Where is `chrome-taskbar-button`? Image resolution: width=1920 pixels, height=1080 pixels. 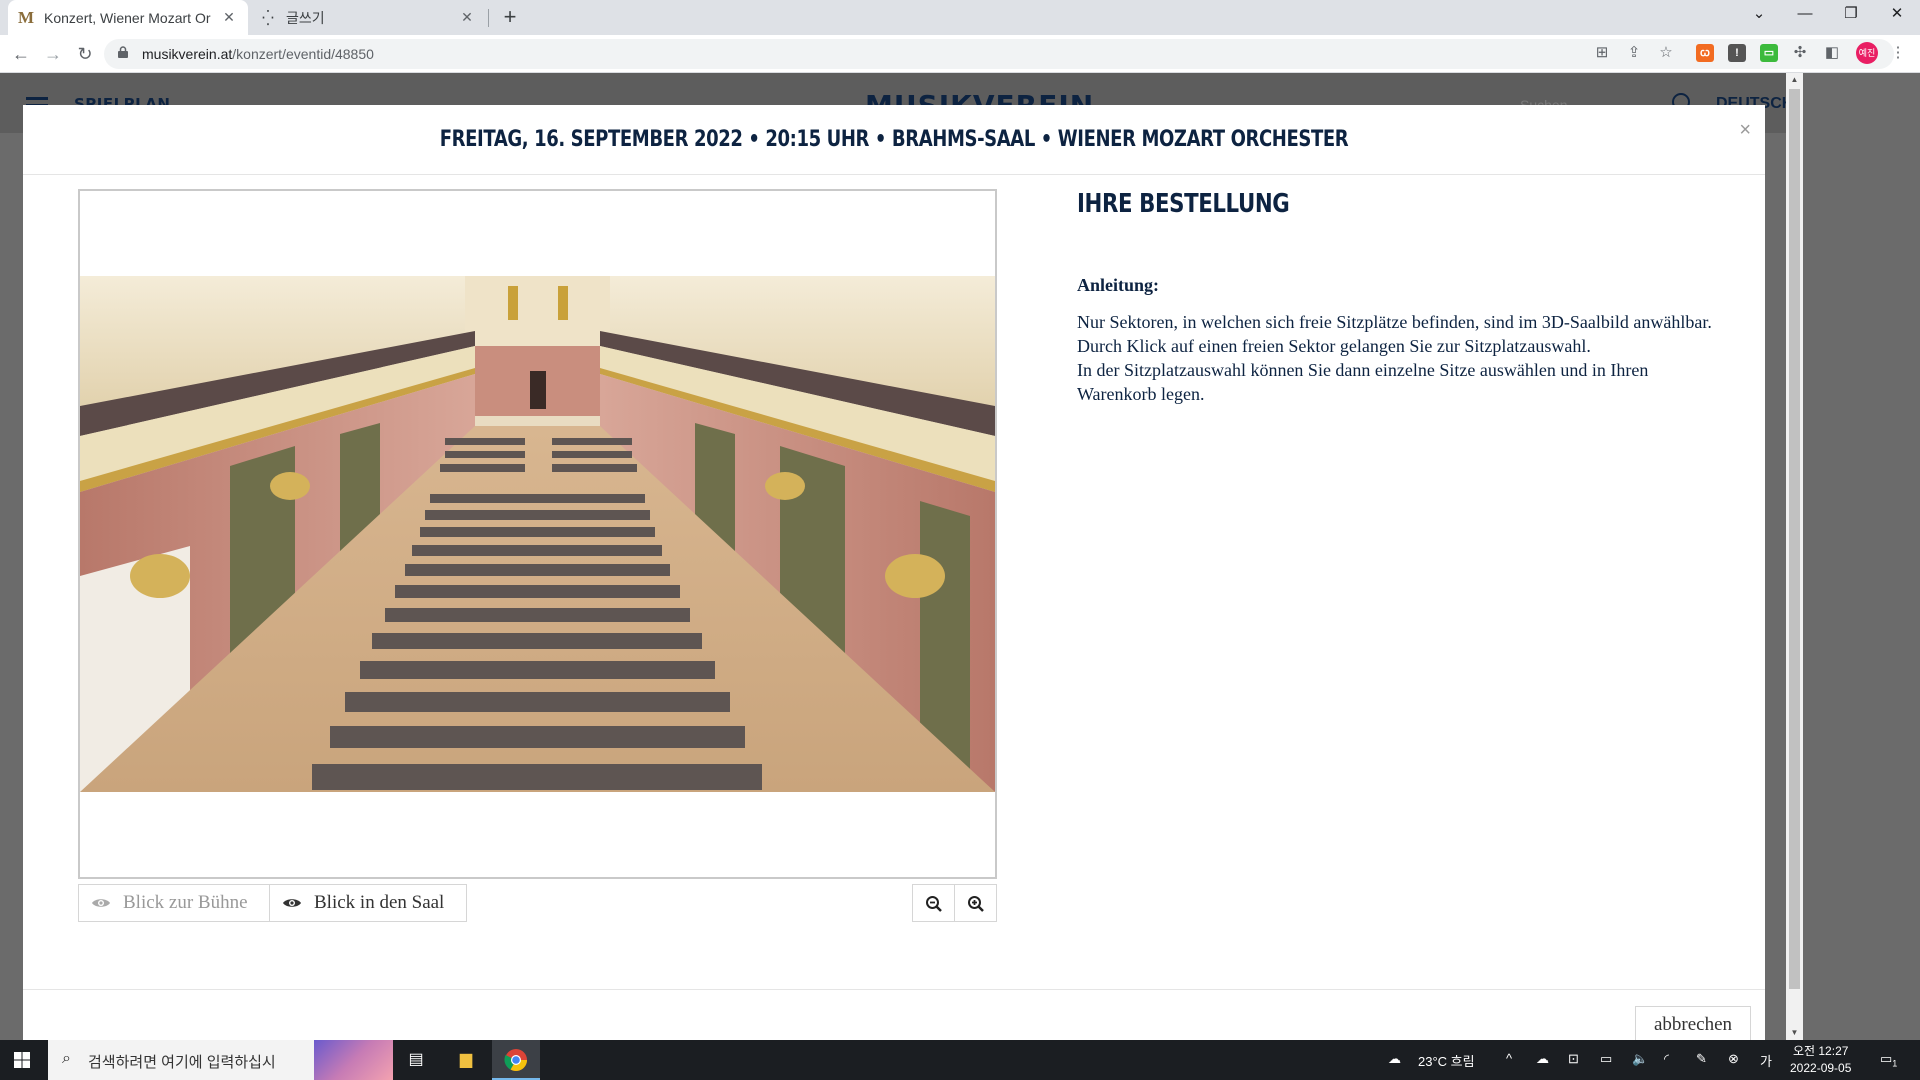
chrome-taskbar-button is located at coordinates (516, 1060).